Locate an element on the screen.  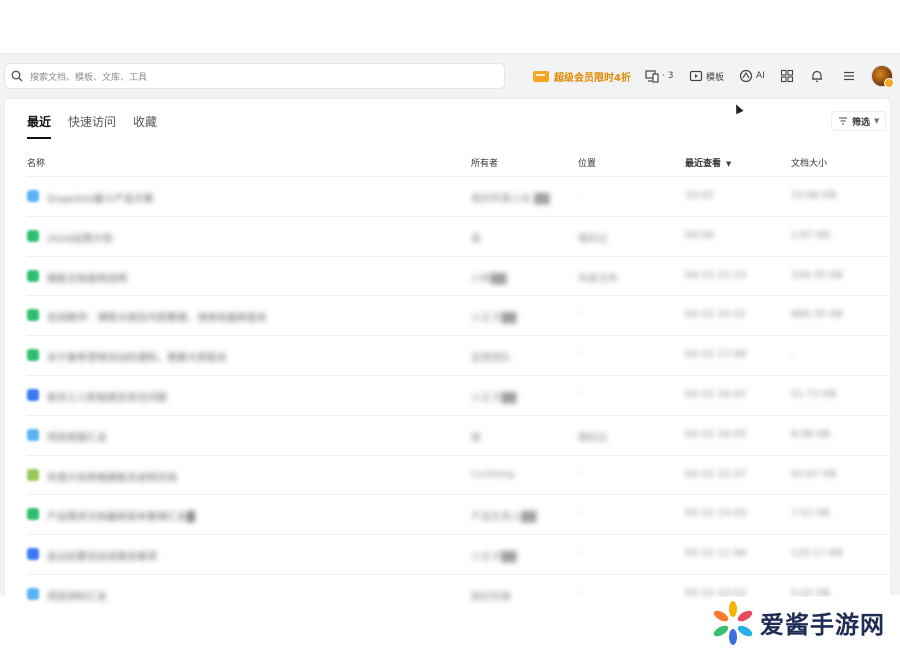
table-row: 新员工入职指南及常见问题 小王子▓▓ - 04-15 16:42 51.73 KB is located at coordinates (459, 394).